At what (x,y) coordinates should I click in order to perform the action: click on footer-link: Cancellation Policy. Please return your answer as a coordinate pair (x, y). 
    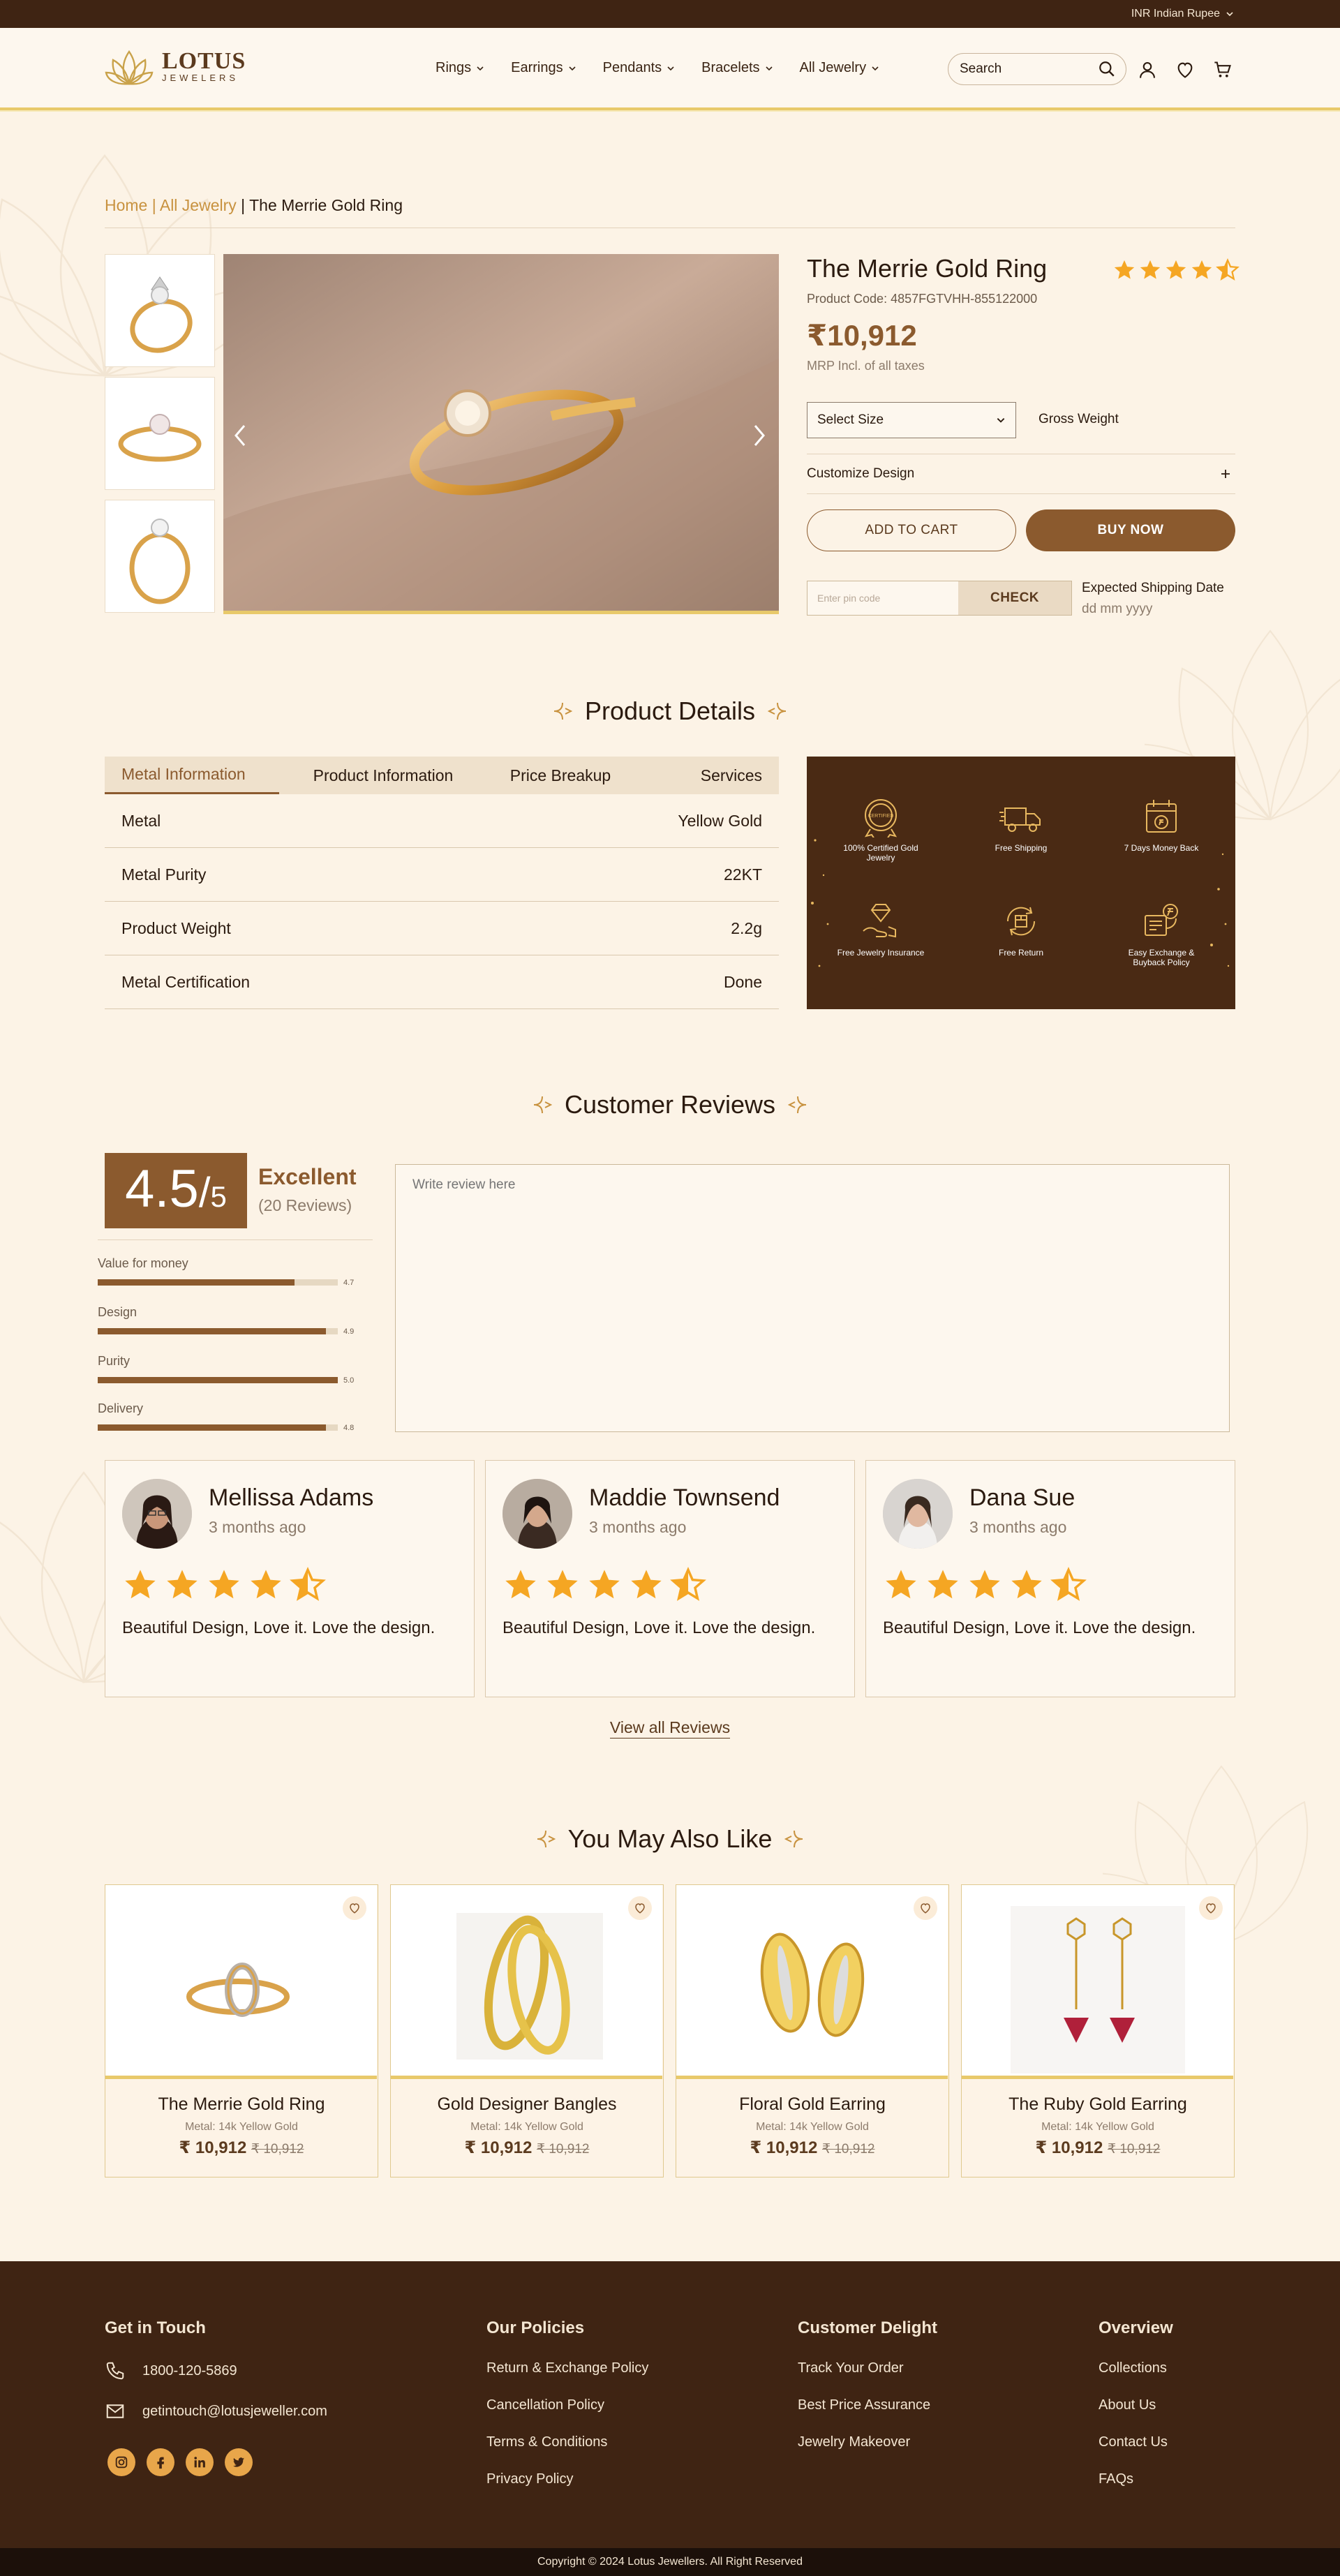
    Looking at the image, I should click on (545, 2405).